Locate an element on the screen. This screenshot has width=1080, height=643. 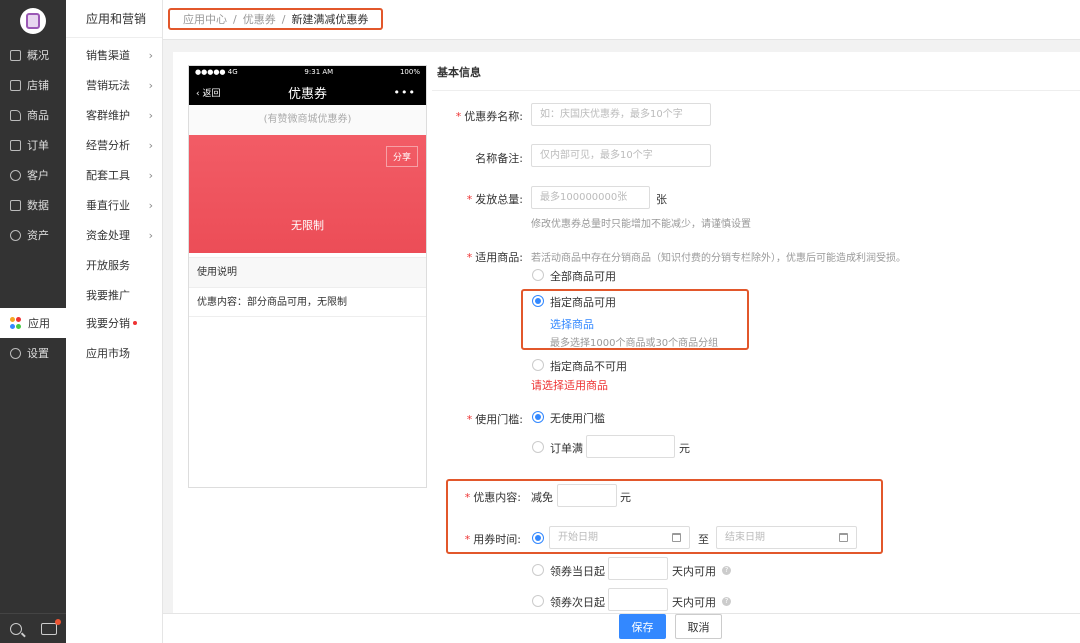
breadcrumb-current: 新建满减优惠券 is located at coordinates (330, 19).